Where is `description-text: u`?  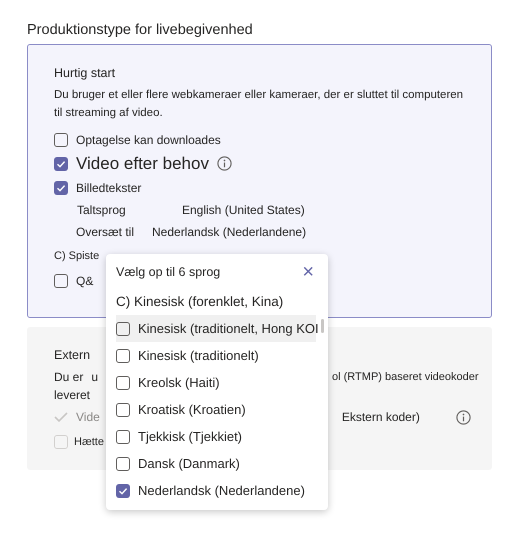 description-text: u is located at coordinates (94, 377).